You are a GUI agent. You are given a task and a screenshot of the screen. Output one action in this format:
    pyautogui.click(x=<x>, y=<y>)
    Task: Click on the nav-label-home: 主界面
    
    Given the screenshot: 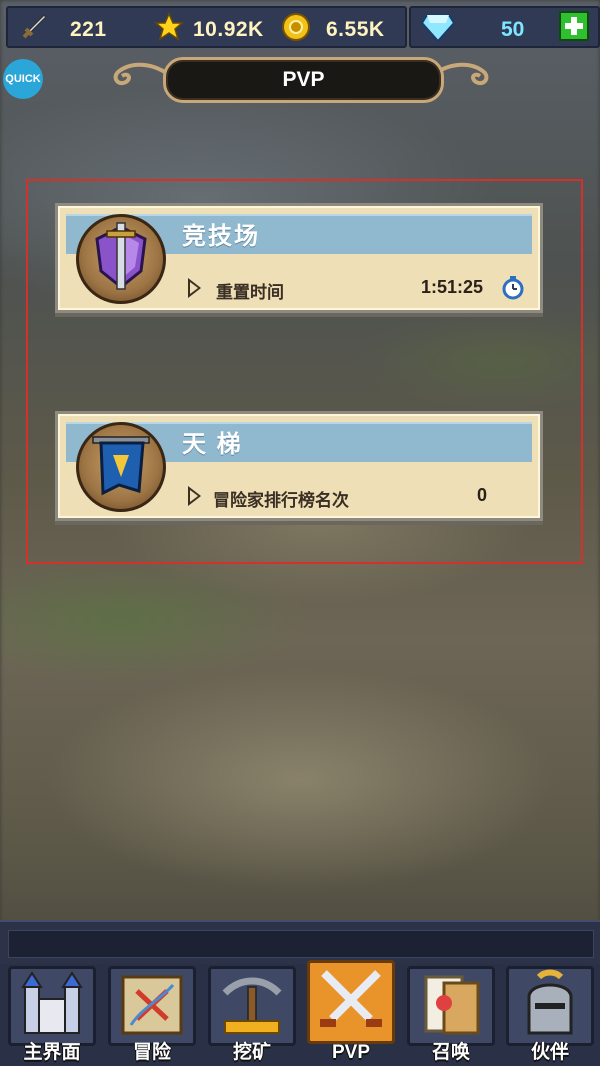 What is the action you would take?
    pyautogui.click(x=52, y=1052)
    